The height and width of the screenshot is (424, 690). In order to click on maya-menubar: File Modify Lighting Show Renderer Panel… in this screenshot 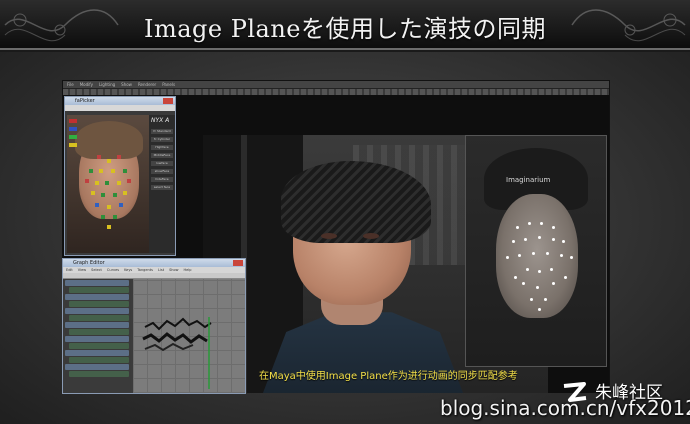, I will do `click(336, 85)`.